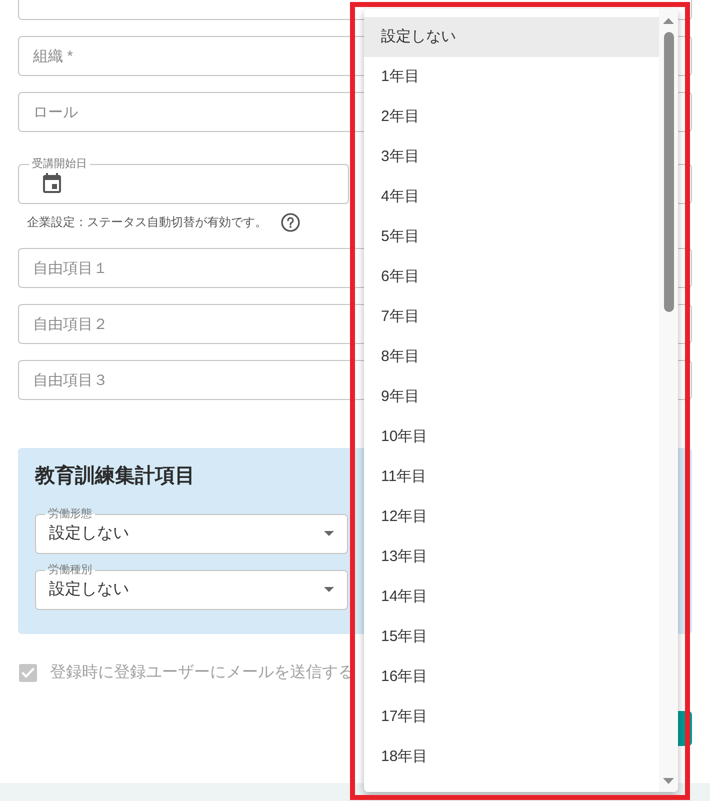 This screenshot has width=710, height=801. Describe the element at coordinates (511, 157) in the screenshot. I see `dropdown-option: 3年目` at that location.